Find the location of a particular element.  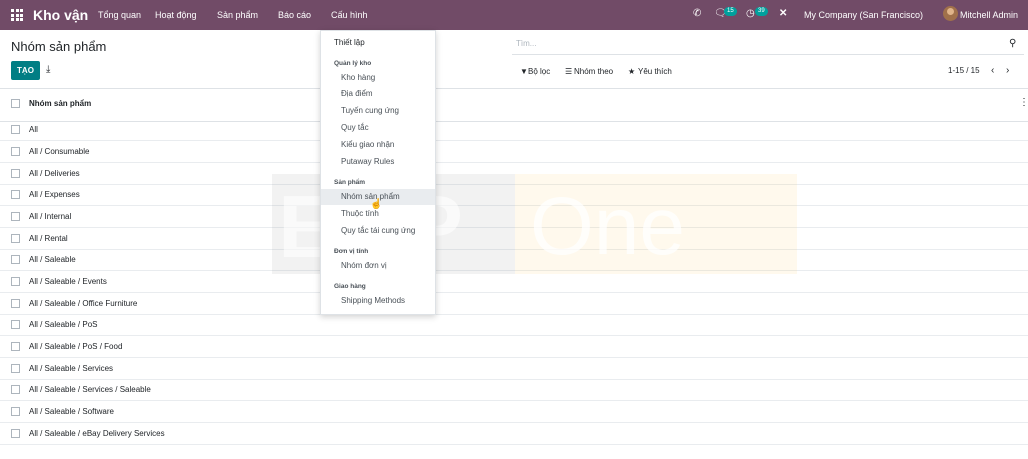

user-menu: Mitchell Admin is located at coordinates (989, 15).